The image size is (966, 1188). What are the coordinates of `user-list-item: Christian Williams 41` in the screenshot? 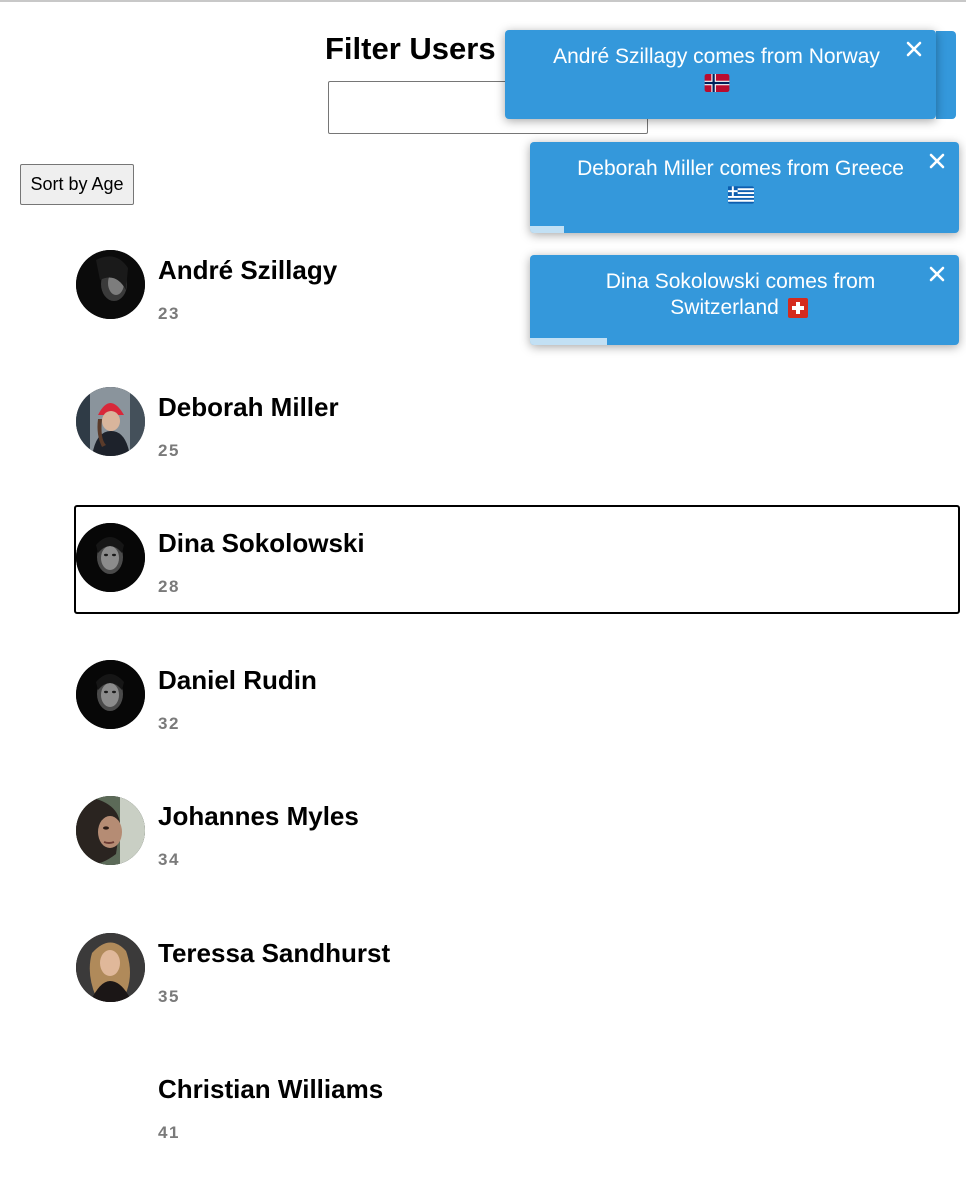 It's located at (517, 1105).